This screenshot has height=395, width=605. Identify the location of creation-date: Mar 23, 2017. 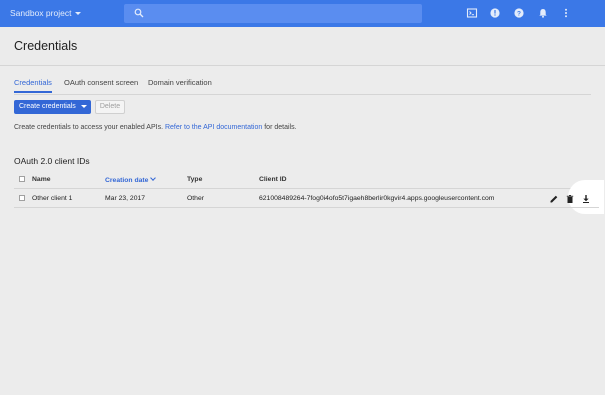
(125, 198).